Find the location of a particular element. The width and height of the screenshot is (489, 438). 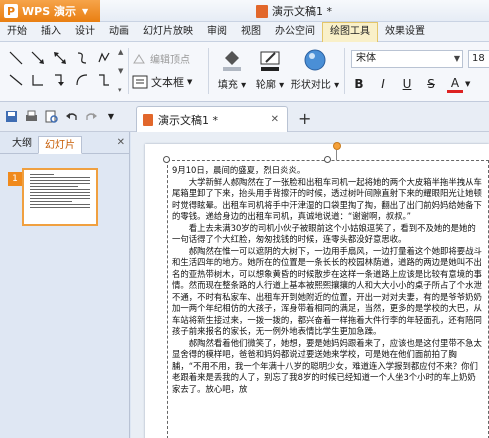

elbow-arrow-icon is located at coordinates (60, 80).